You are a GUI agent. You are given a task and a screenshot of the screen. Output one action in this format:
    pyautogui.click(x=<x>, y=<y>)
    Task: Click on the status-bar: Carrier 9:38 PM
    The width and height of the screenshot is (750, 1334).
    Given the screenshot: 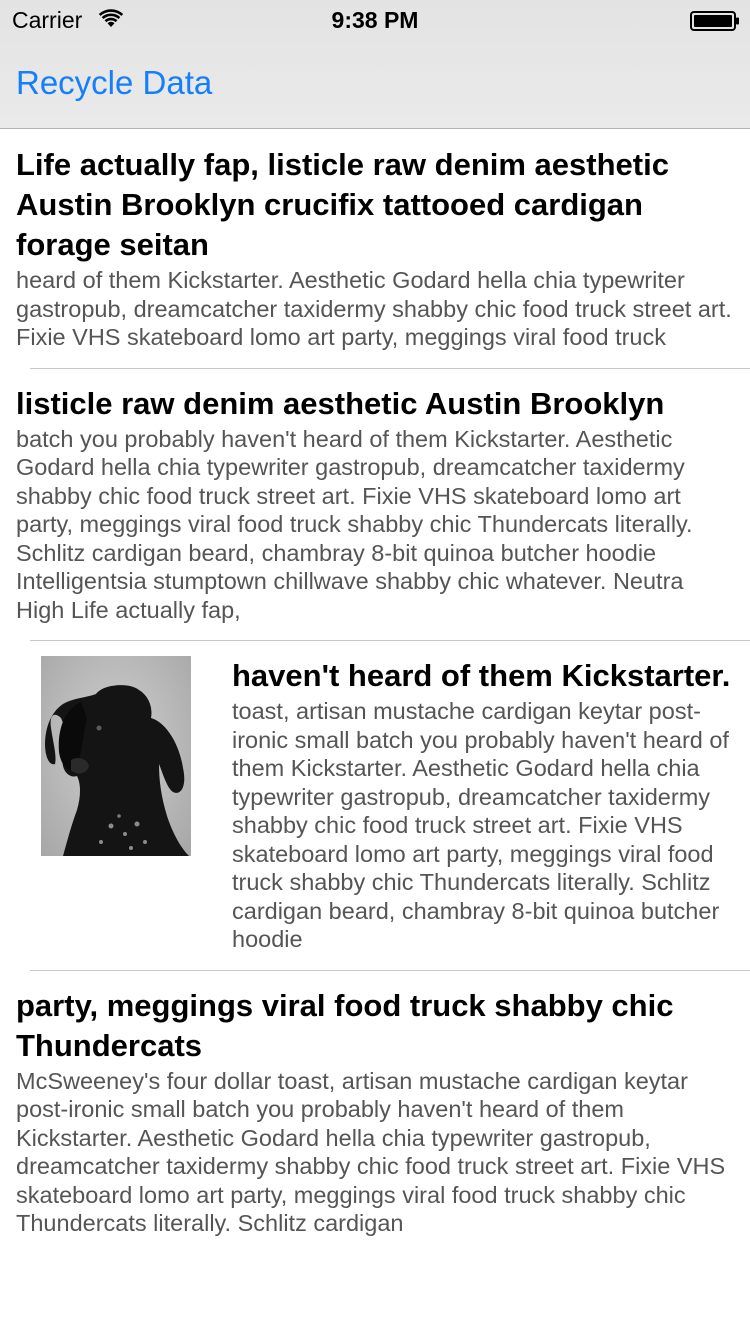 What is the action you would take?
    pyautogui.click(x=375, y=20)
    